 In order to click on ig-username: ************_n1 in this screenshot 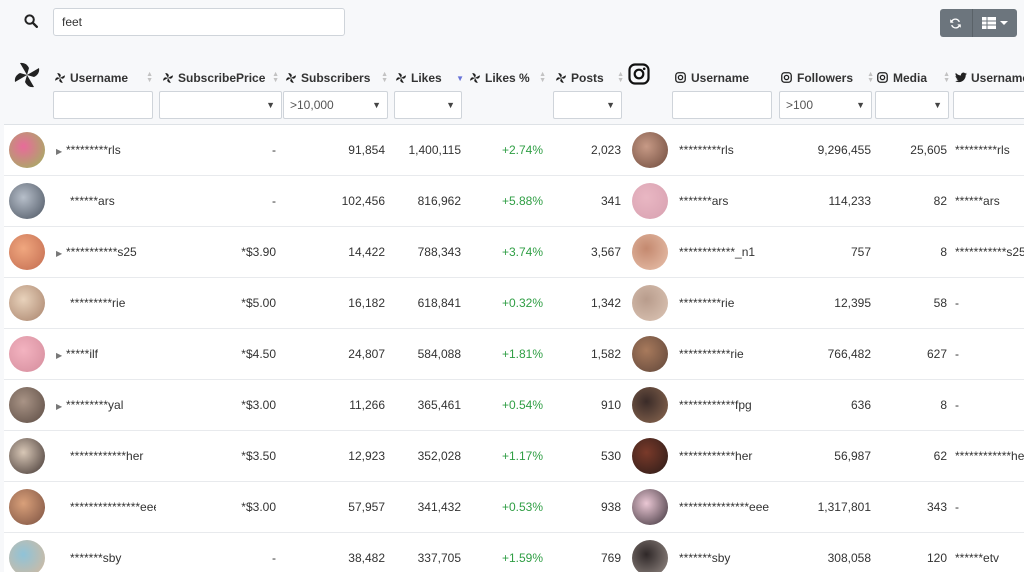, I will do `click(717, 252)`.